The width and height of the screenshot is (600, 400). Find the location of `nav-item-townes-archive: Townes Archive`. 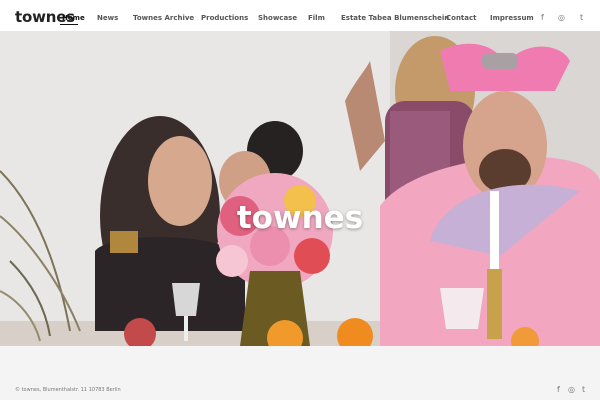

nav-item-townes-archive: Townes Archive is located at coordinates (163, 18).